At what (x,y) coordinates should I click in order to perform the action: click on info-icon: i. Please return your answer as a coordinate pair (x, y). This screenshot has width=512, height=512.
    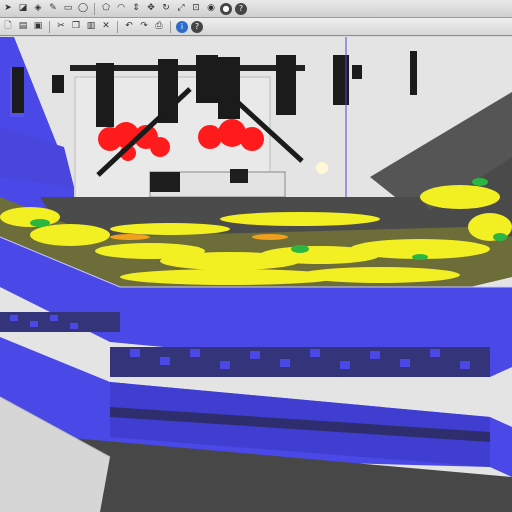
    Looking at the image, I should click on (182, 26).